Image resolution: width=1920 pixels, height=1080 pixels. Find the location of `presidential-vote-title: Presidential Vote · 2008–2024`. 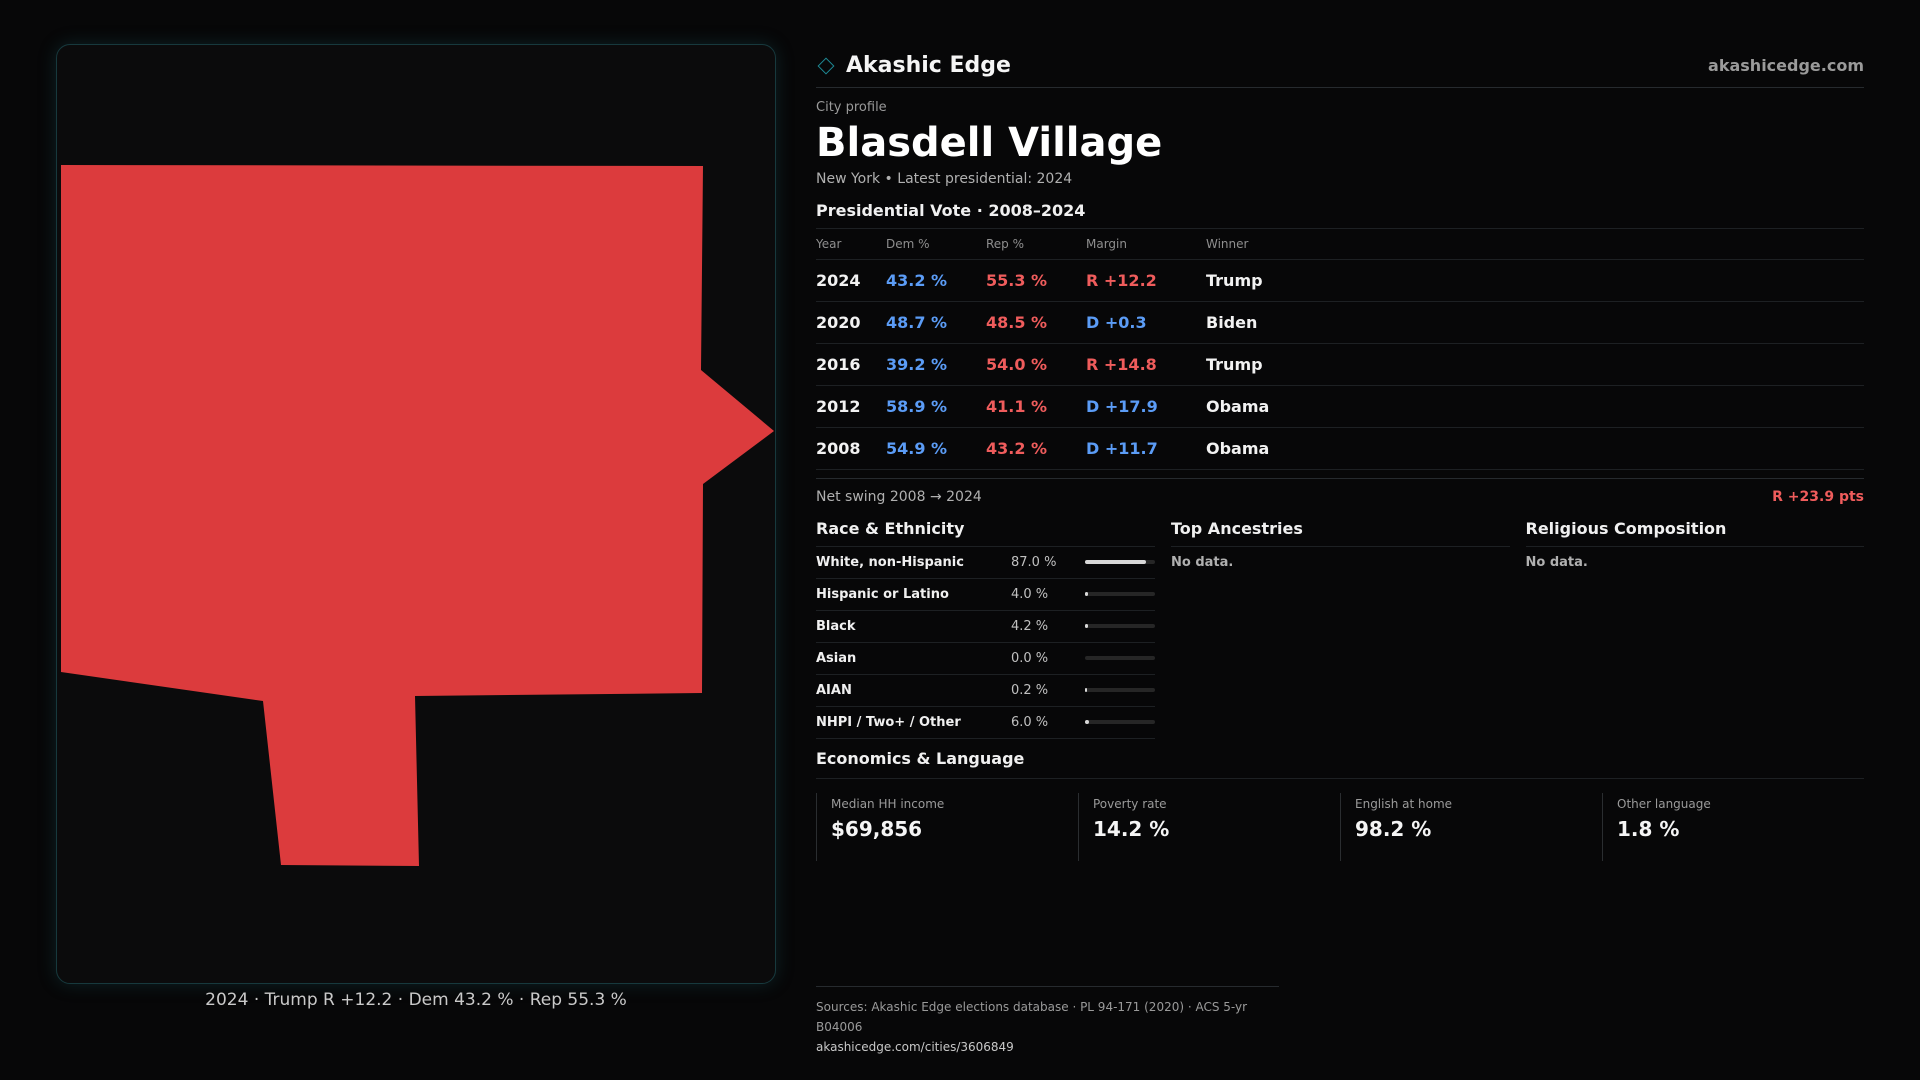

presidential-vote-title: Presidential Vote · 2008–2024 is located at coordinates (1340, 215).